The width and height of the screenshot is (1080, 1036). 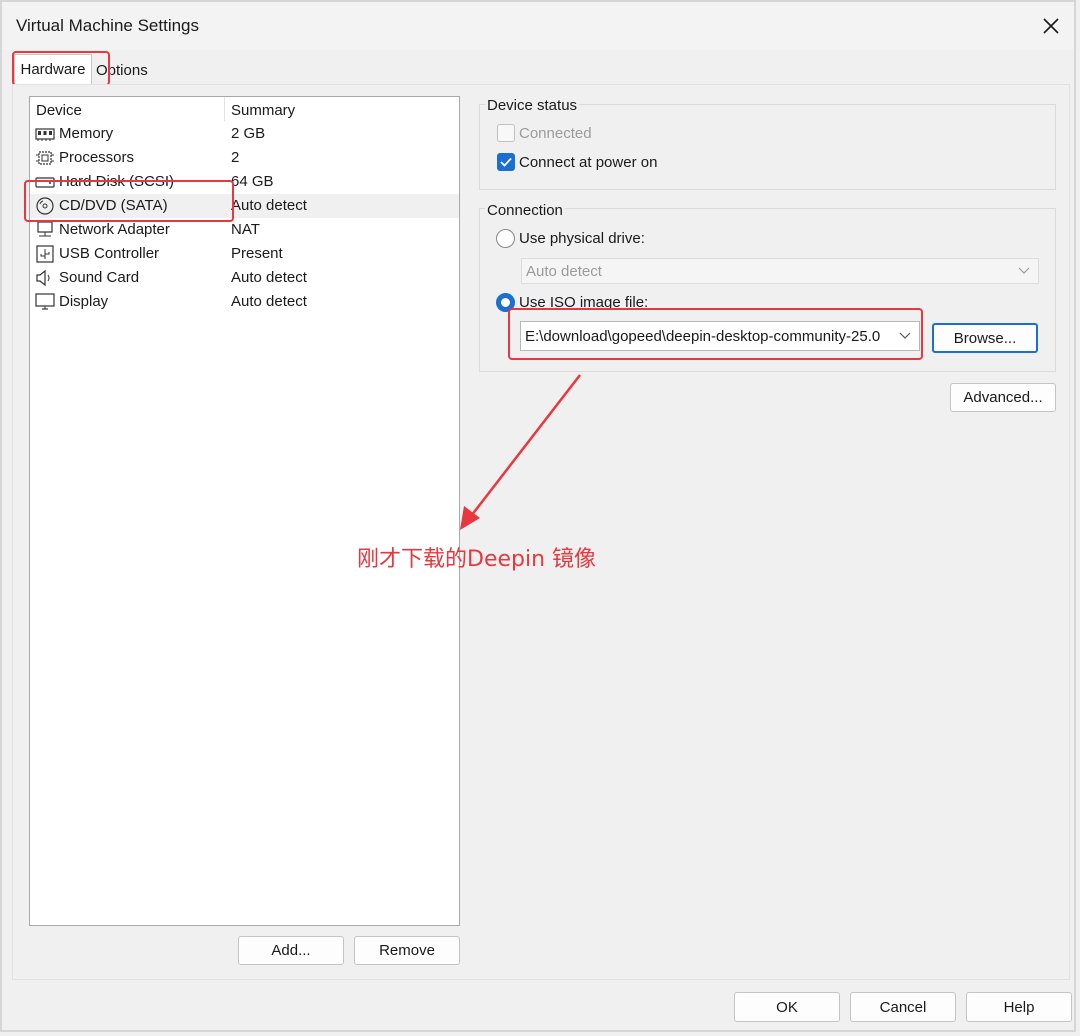 I want to click on remove-button: Remove, so click(x=407, y=950).